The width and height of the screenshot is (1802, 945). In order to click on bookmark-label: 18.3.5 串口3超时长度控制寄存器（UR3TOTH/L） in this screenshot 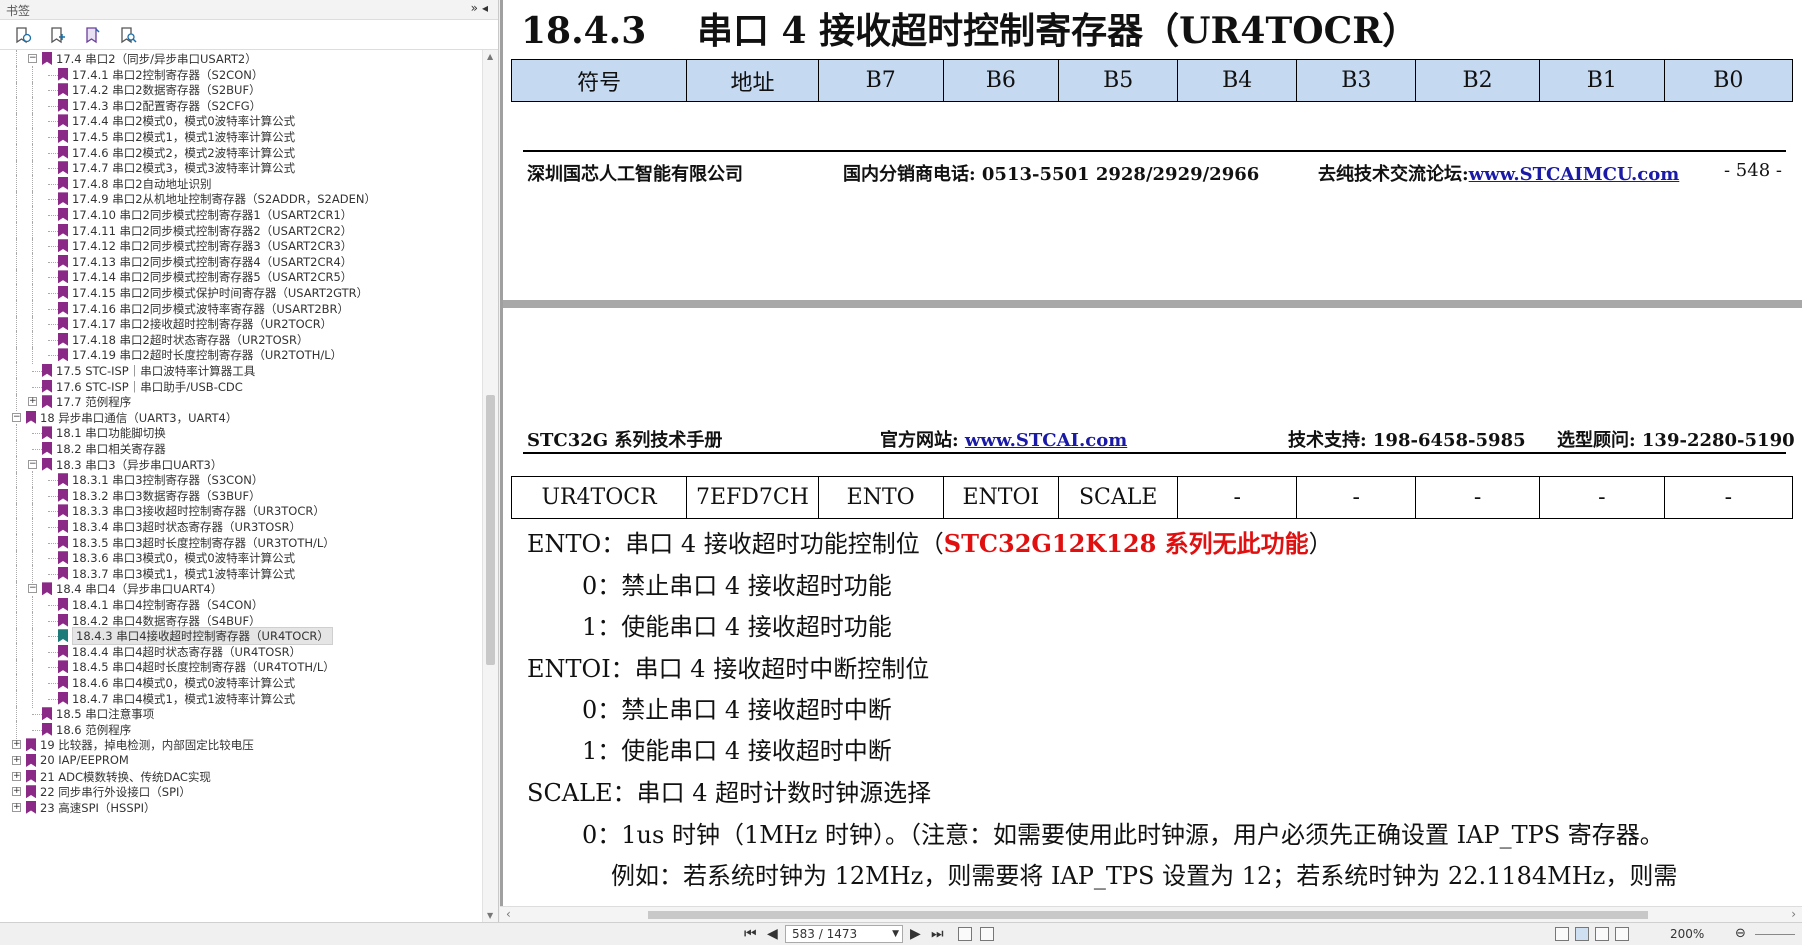, I will do `click(203, 542)`.